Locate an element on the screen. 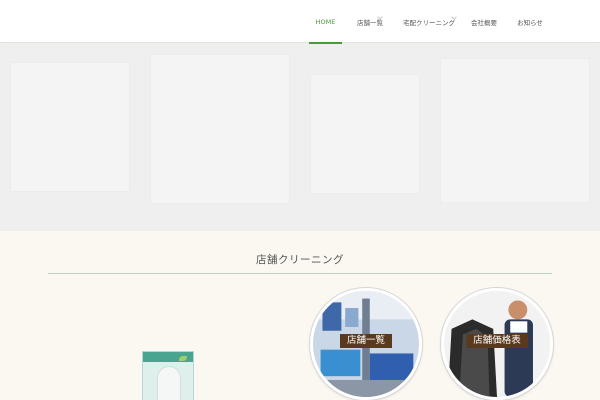  nav-delivery-cleaning-label: 宅配クリーニング is located at coordinates (429, 22).